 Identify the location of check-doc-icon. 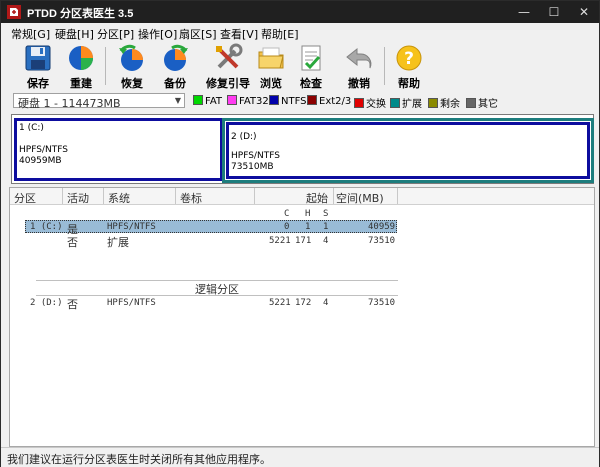
(311, 58).